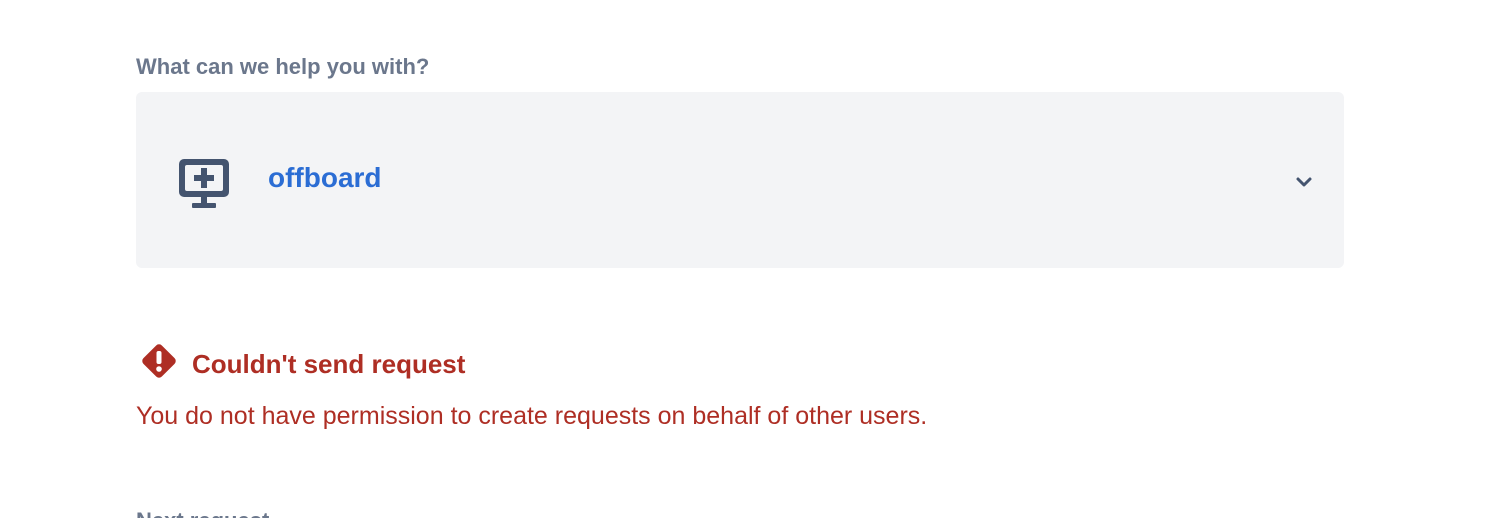  Describe the element at coordinates (159, 361) in the screenshot. I see `warning-diamond-icon` at that location.